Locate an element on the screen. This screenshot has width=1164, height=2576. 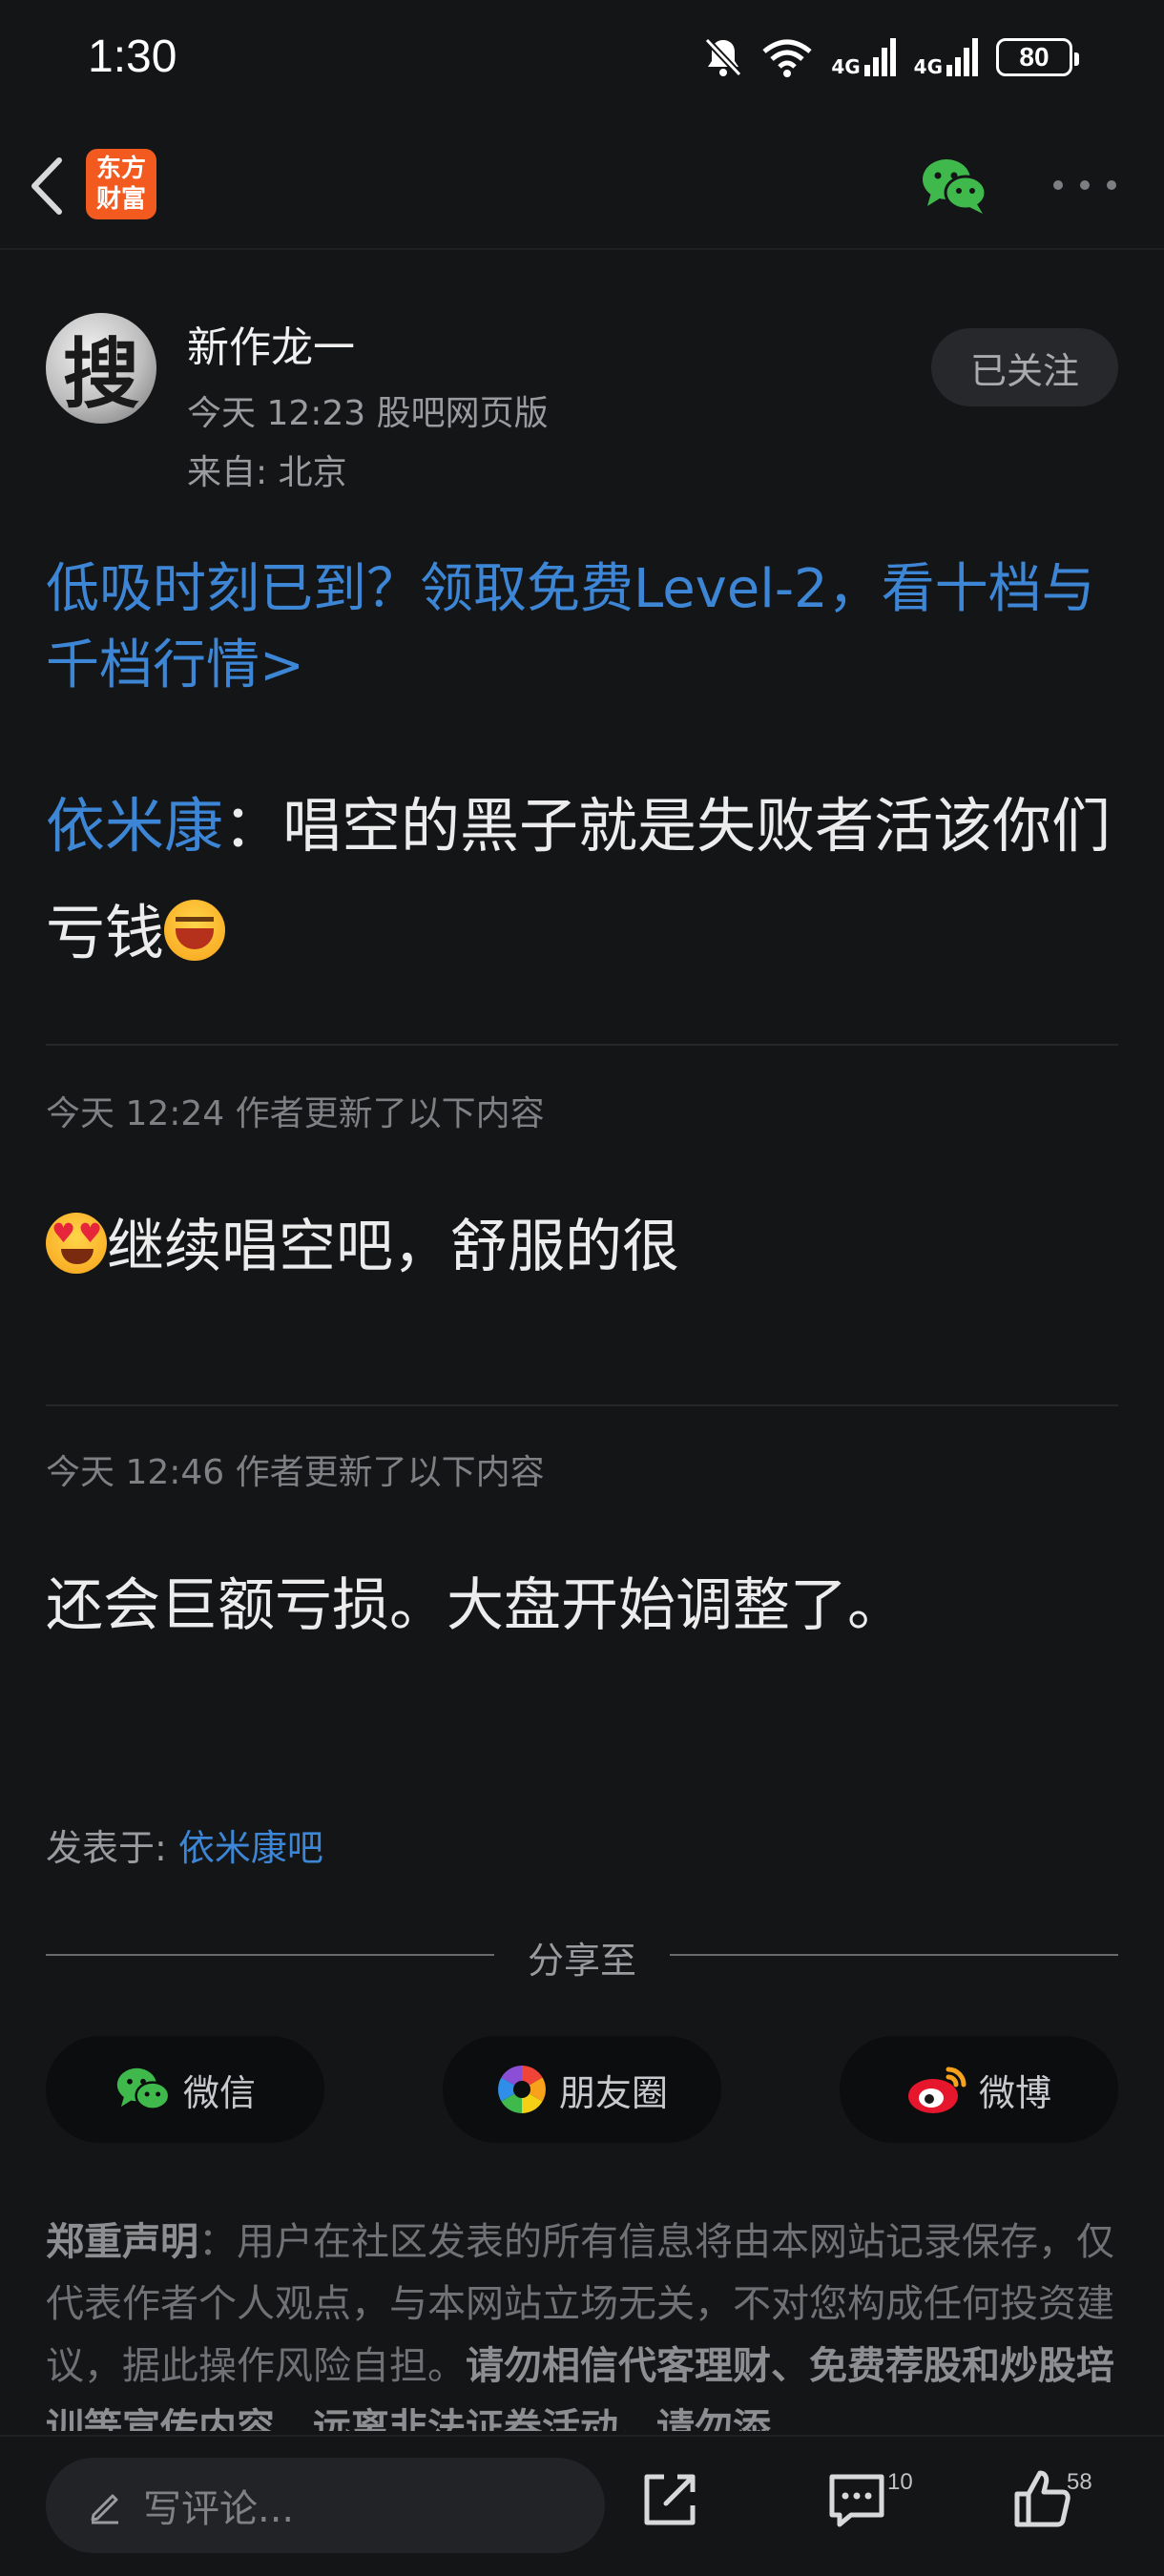
avatar: 搜 is located at coordinates (101, 368).